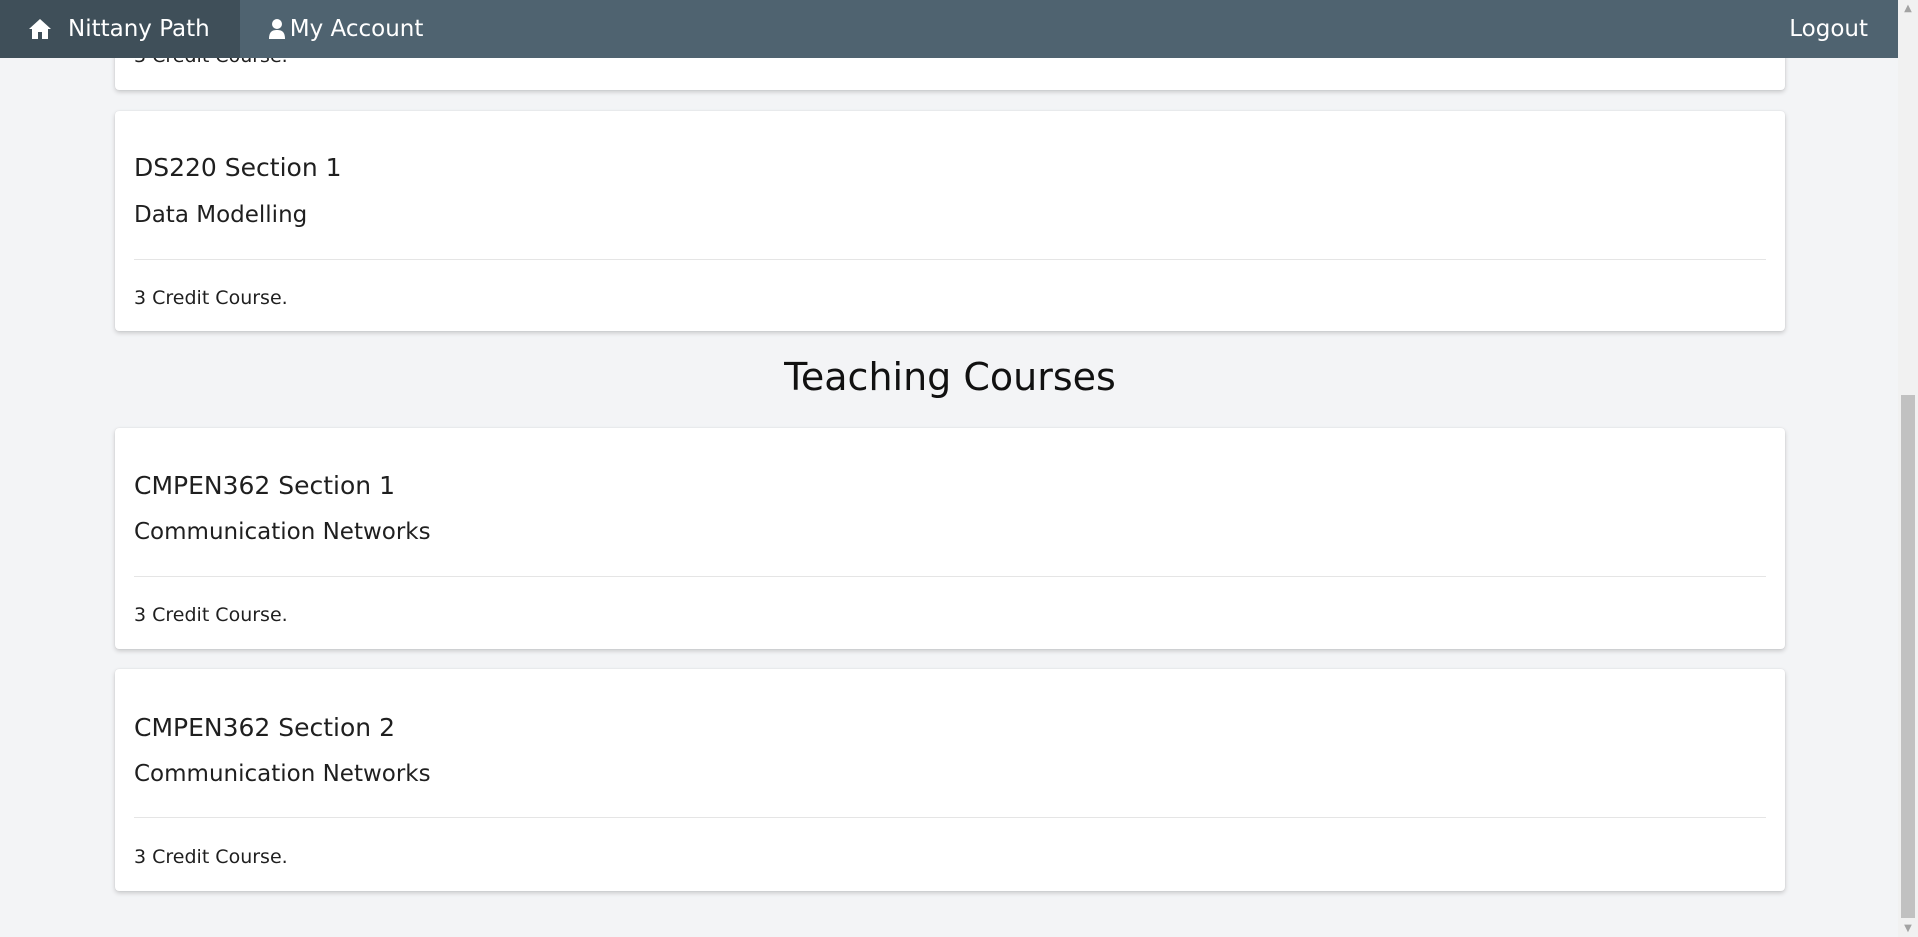 The width and height of the screenshot is (1918, 937). What do you see at coordinates (139, 29) in the screenshot?
I see `nav-home-label: Nittany Path` at bounding box center [139, 29].